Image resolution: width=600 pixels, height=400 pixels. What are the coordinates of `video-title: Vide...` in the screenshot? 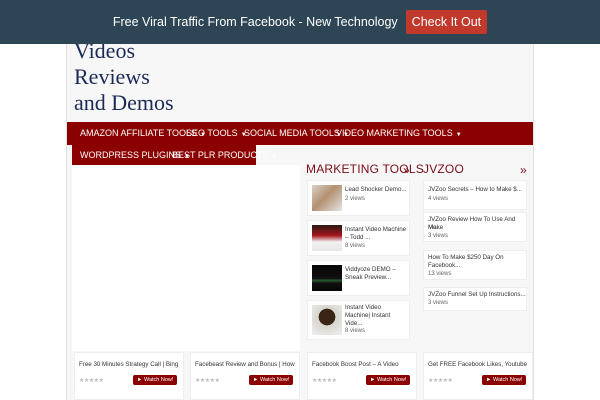 It's located at (354, 323).